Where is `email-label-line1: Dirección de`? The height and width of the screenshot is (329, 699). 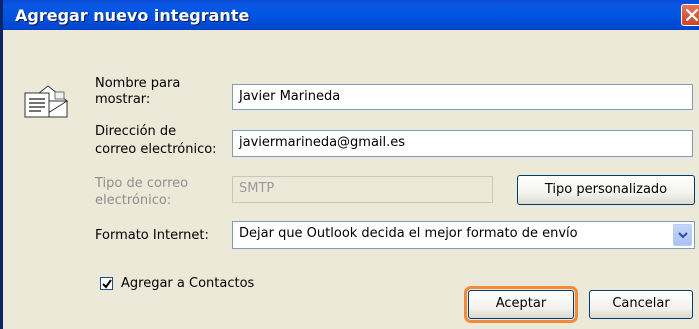 email-label-line1: Dirección de is located at coordinates (136, 131).